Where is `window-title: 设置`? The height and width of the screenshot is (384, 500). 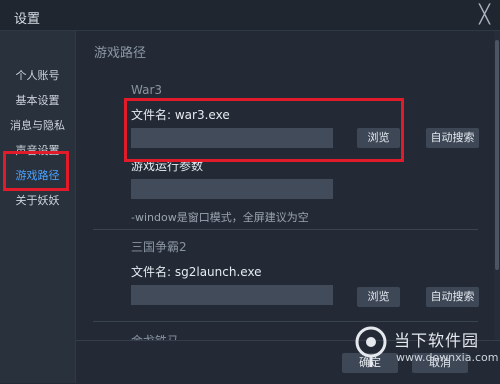
window-title: 设置 is located at coordinates (27, 19).